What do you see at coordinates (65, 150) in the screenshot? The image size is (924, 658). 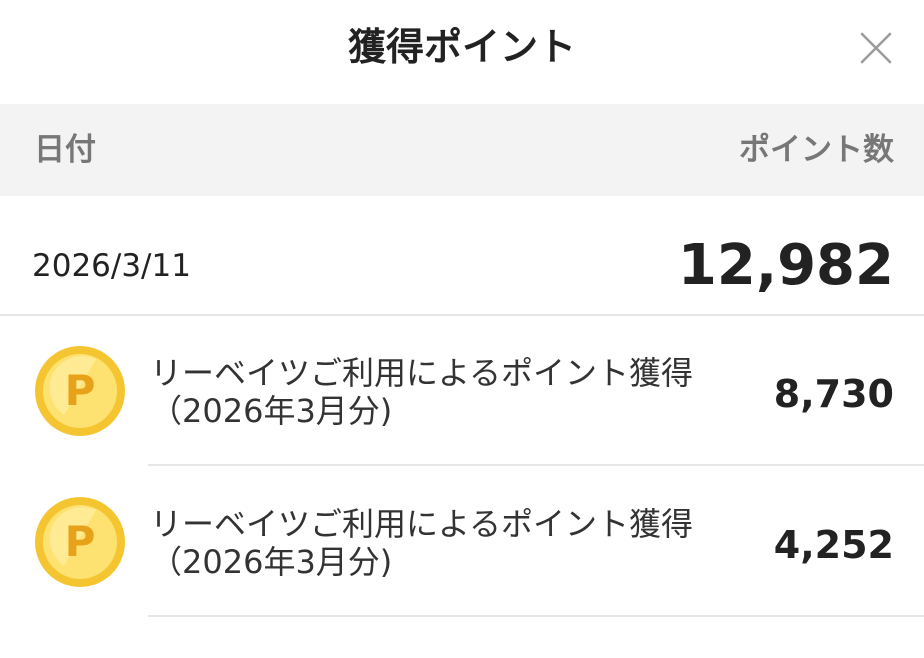 I see `column-date-label: 日付` at bounding box center [65, 150].